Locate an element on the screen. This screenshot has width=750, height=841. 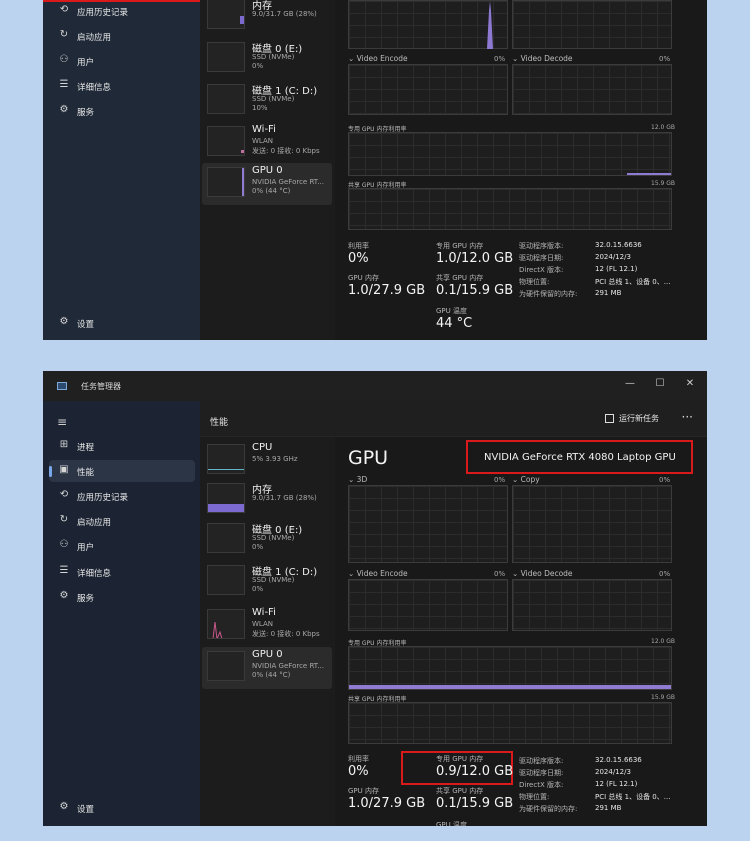
device-sub: SSD (NVMe) is located at coordinates (273, 580).